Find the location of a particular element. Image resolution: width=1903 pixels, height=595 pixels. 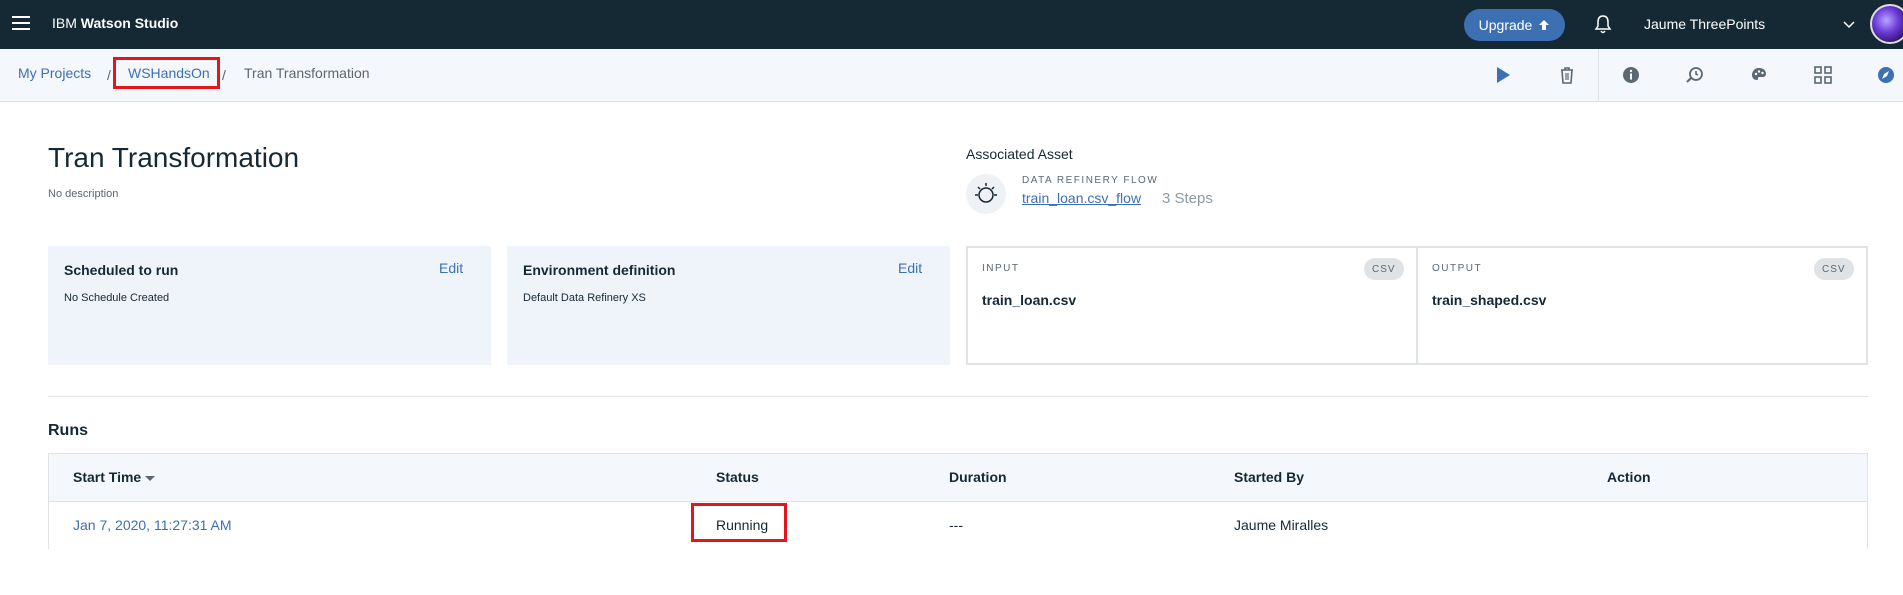

output-file-name: train_shaped.csv is located at coordinates (1489, 300).